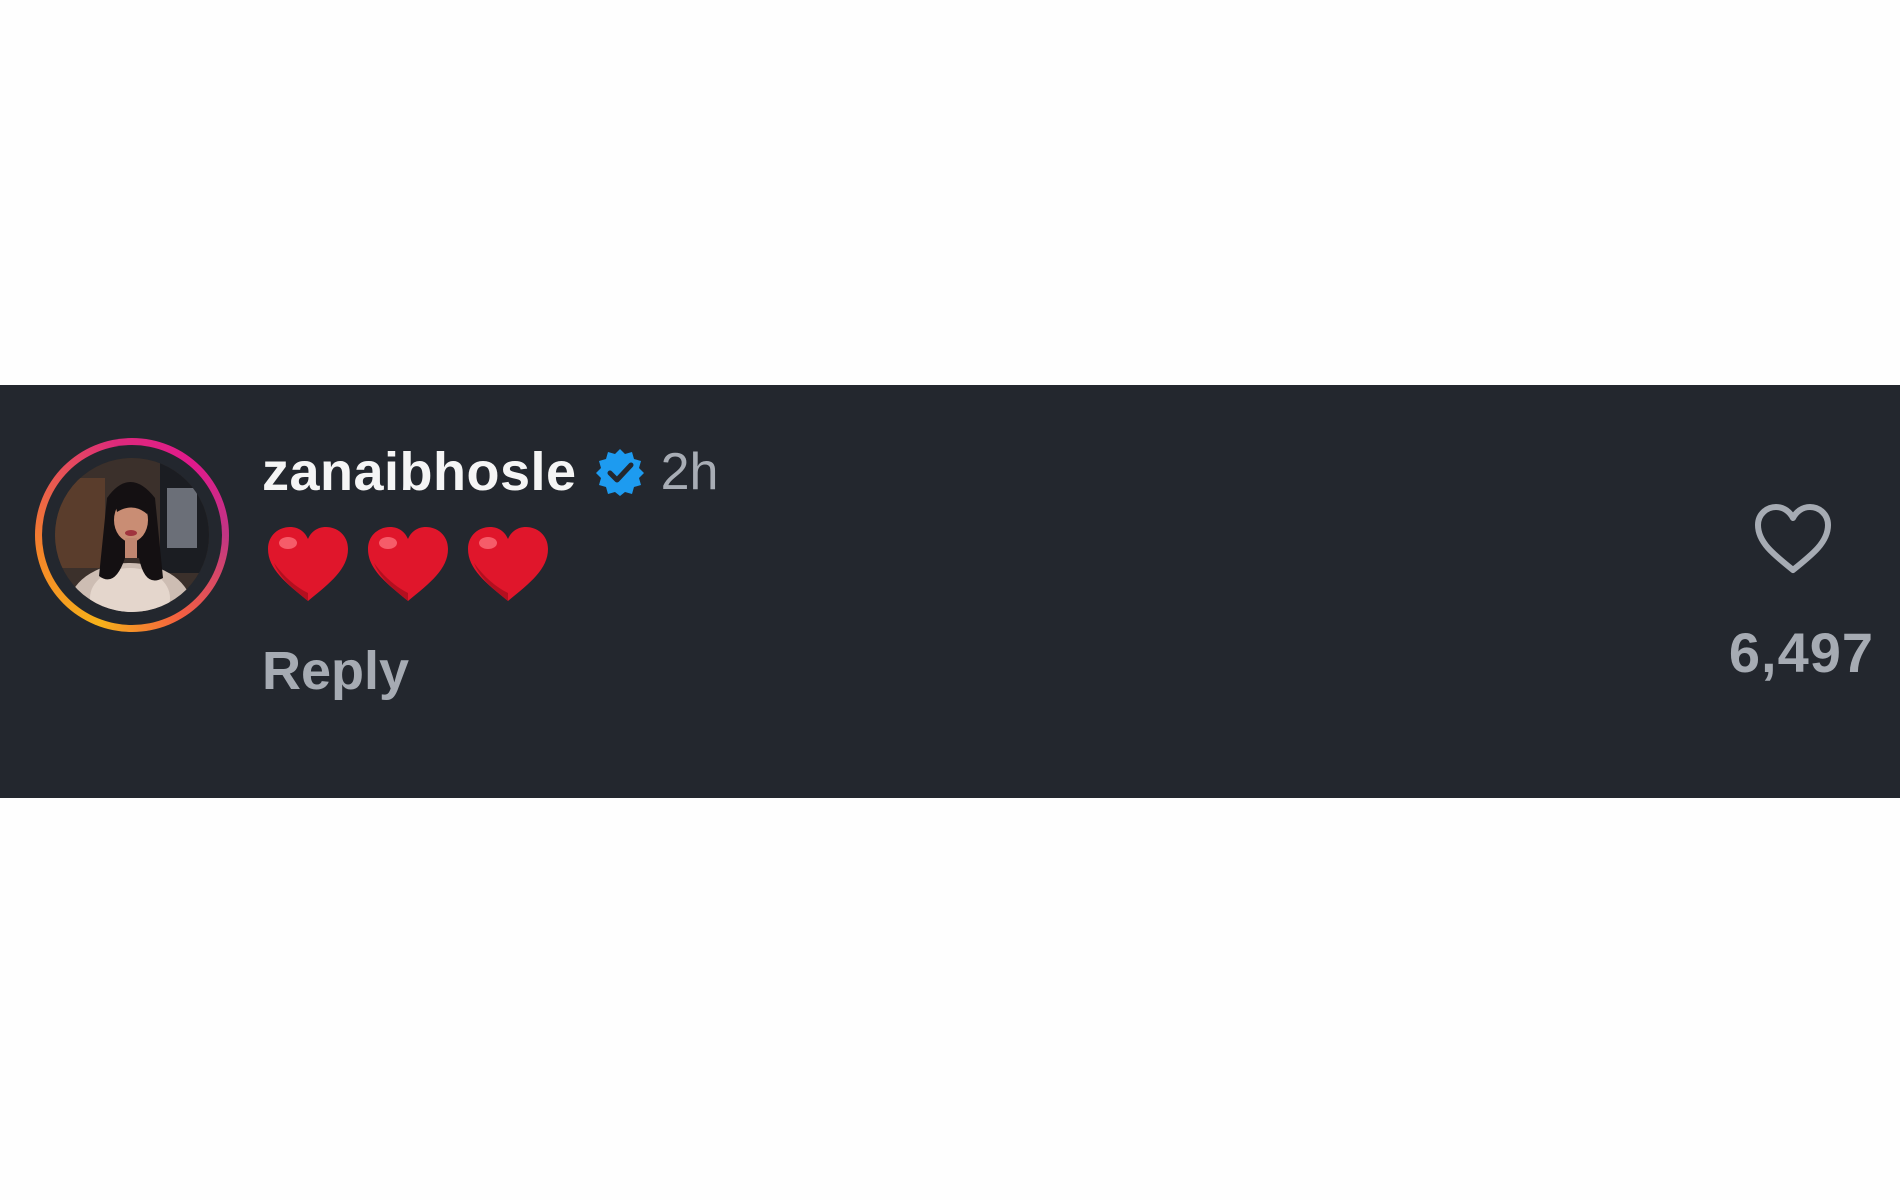  Describe the element at coordinates (689, 472) in the screenshot. I see `timestamp: 2h` at that location.